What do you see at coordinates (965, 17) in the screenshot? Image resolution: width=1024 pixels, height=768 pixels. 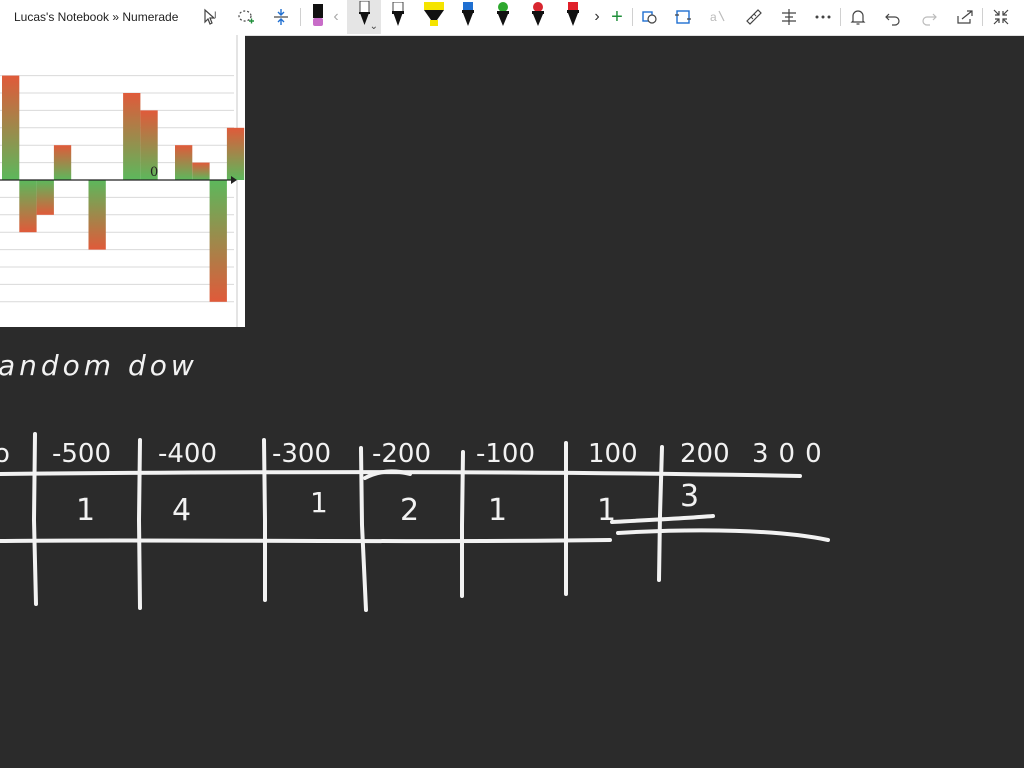 I see `share-icon` at bounding box center [965, 17].